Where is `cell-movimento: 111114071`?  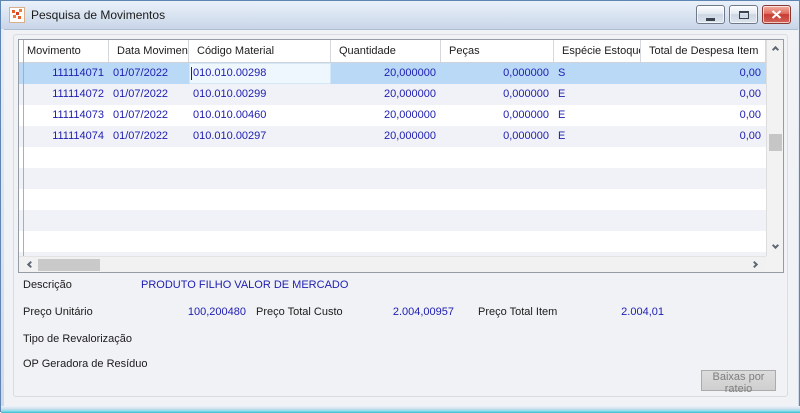
cell-movimento: 111114071 is located at coordinates (64, 73).